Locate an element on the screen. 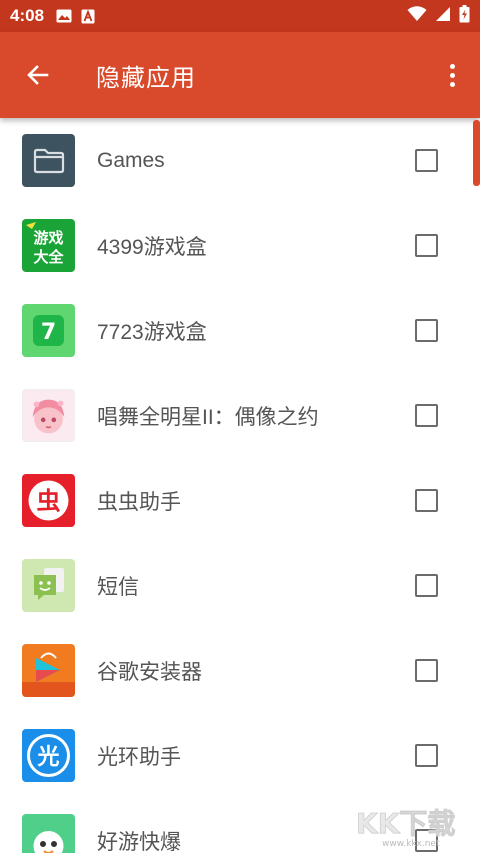 The image size is (480, 853). status-time: 4:08 is located at coordinates (27, 15).